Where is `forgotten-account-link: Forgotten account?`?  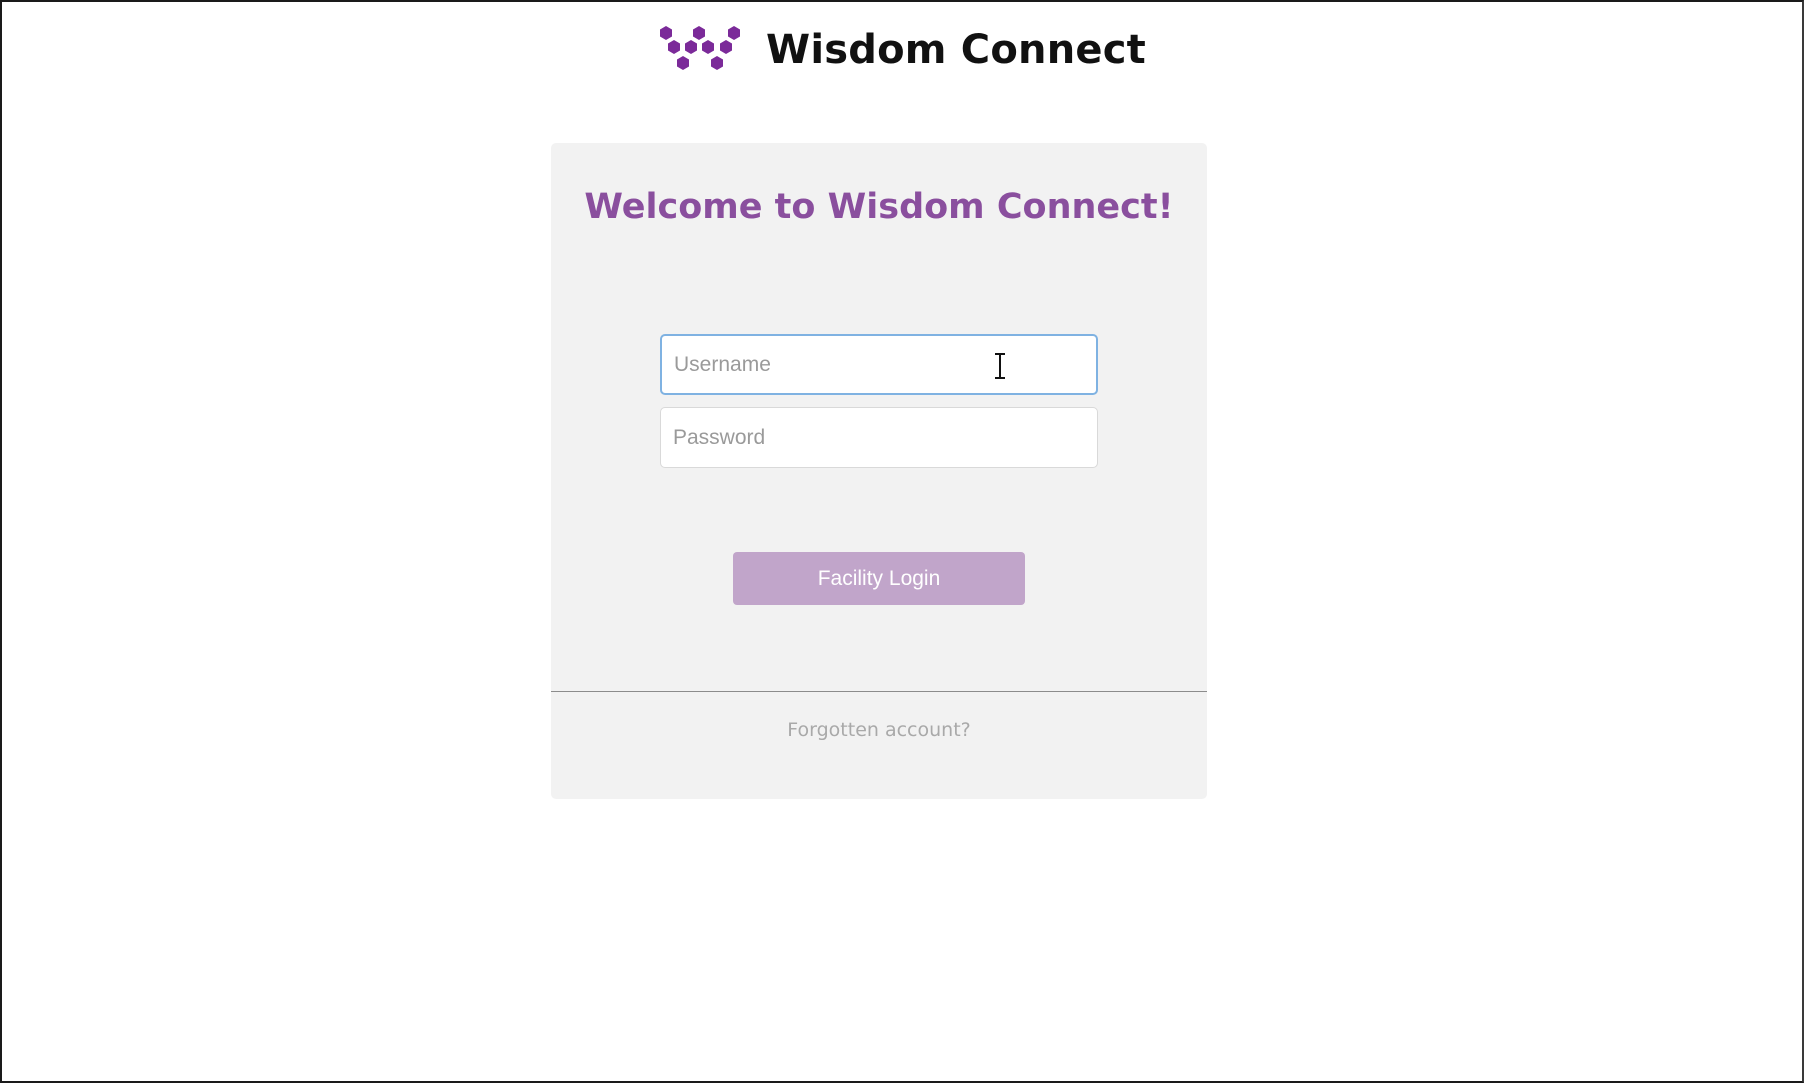
forgotten-account-link: Forgotten account? is located at coordinates (879, 730).